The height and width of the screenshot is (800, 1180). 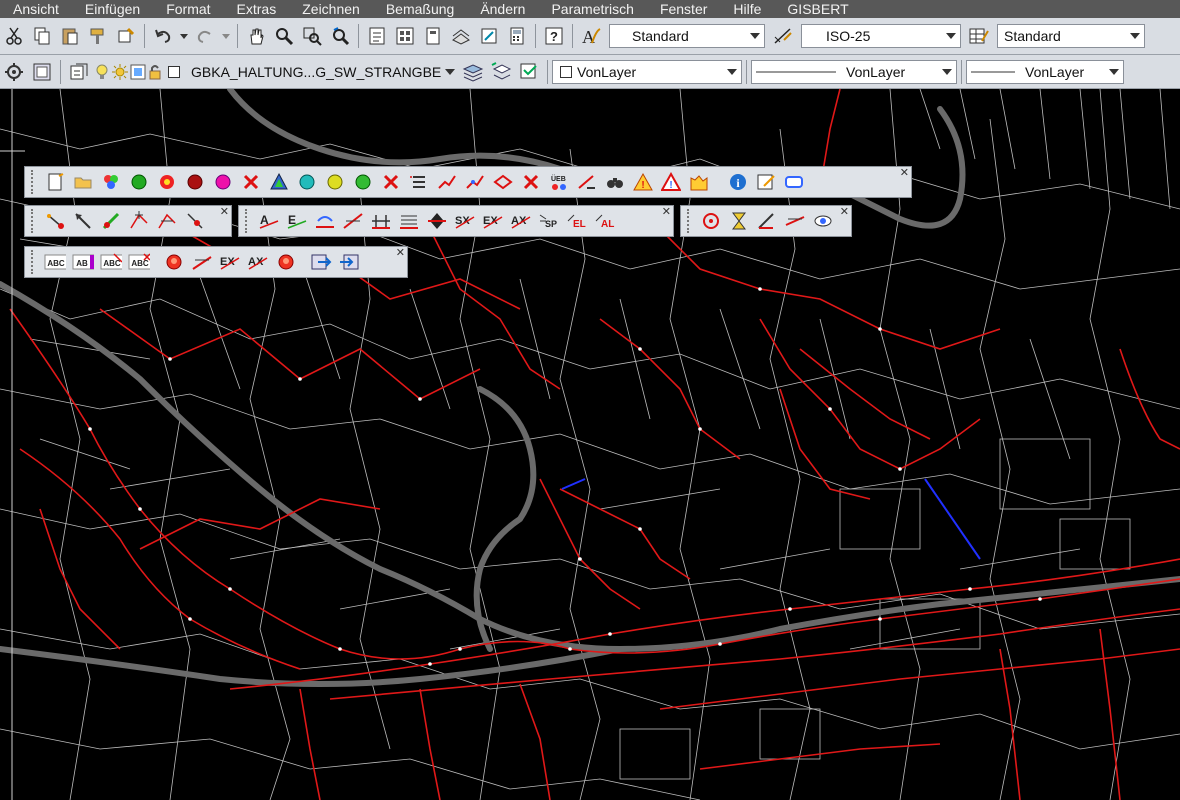 I want to click on undo-dropdown-icon, so click(x=184, y=36).